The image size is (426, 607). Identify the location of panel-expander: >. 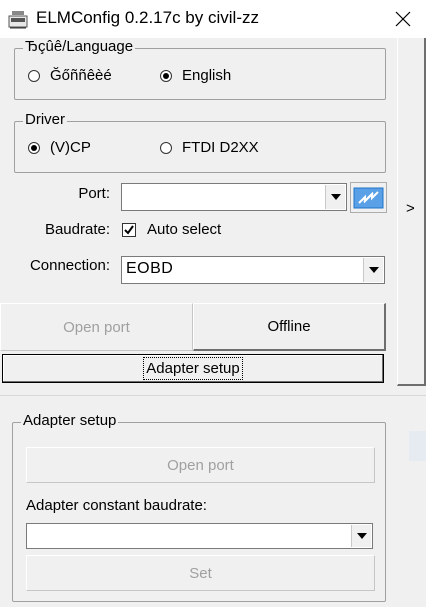
(411, 212).